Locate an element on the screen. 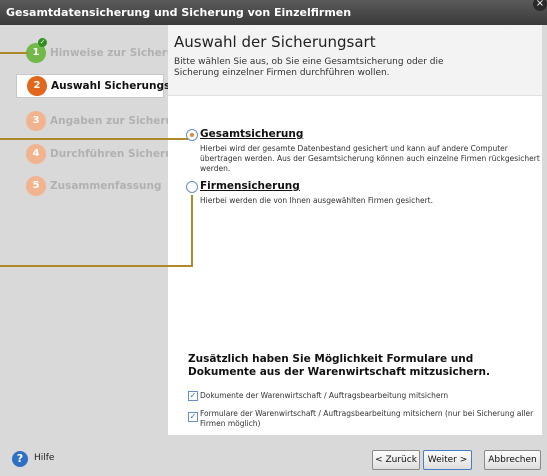  step-item-3: 3 Angaben zur Sicherung is located at coordinates (102, 121).